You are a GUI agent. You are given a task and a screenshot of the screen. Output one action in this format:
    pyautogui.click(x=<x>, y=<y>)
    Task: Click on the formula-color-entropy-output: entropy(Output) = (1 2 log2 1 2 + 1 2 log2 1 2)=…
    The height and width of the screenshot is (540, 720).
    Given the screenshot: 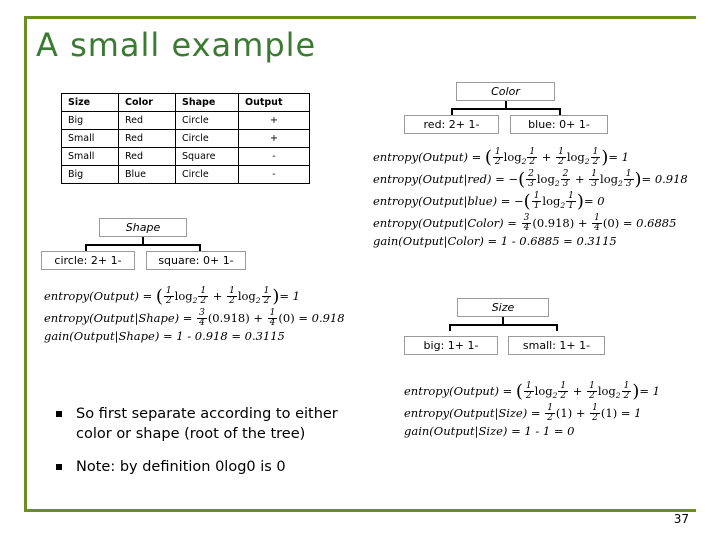 What is the action you would take?
    pyautogui.click(x=501, y=157)
    